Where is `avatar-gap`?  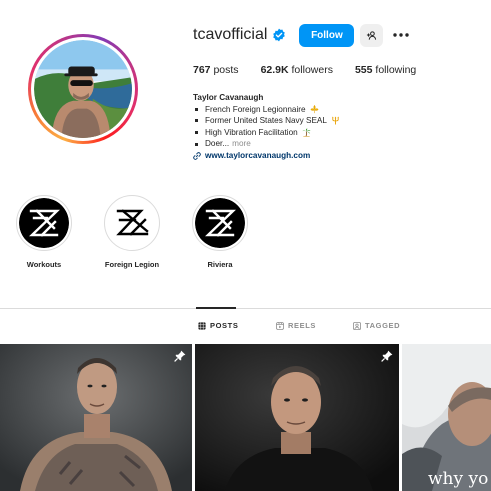
avatar-gap is located at coordinates (83, 89).